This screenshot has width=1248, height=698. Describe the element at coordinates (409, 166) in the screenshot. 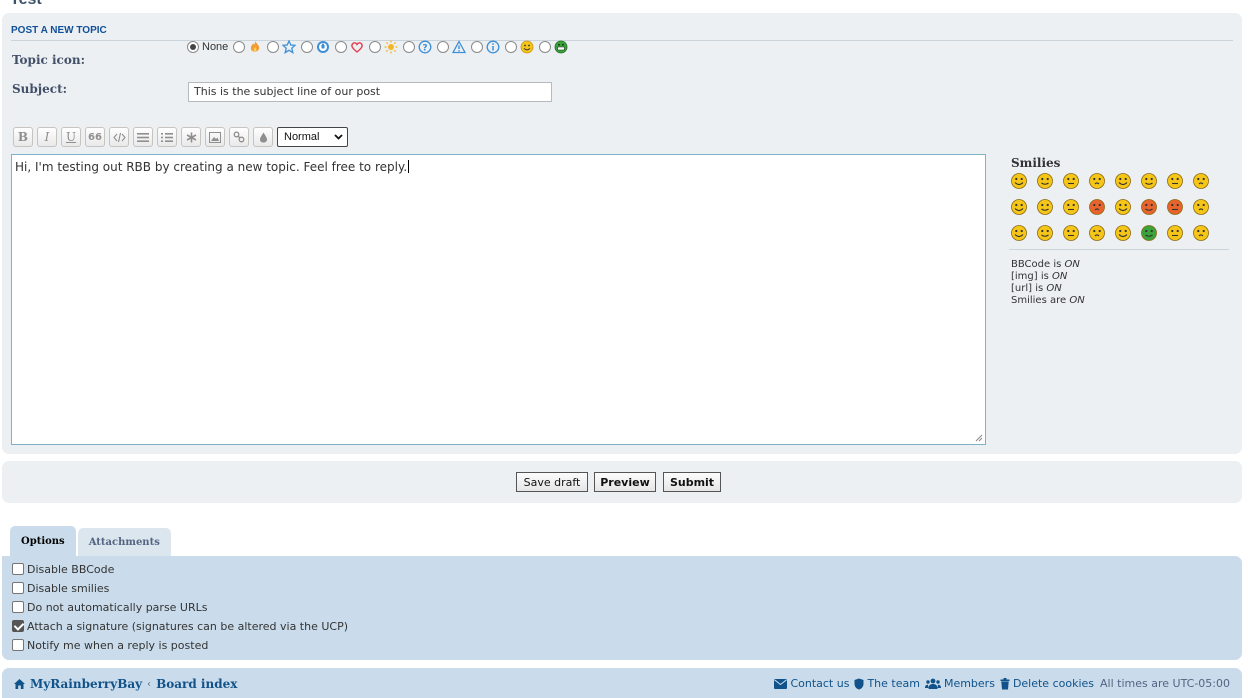

I see `text-caret` at that location.